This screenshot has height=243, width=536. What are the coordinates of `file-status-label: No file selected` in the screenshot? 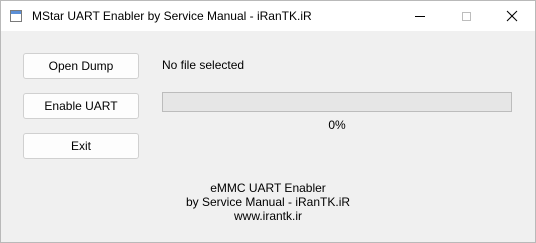 It's located at (203, 65).